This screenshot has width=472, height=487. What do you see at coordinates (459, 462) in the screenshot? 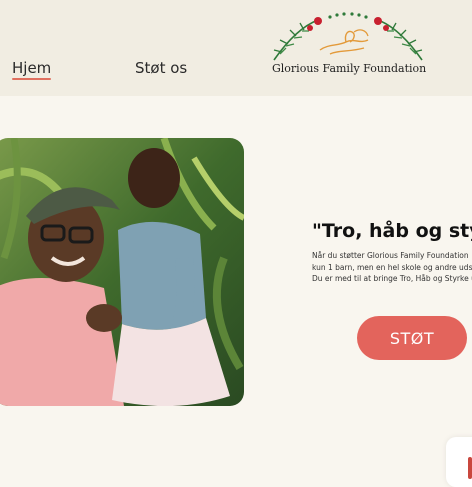
I see `floating-card` at bounding box center [459, 462].